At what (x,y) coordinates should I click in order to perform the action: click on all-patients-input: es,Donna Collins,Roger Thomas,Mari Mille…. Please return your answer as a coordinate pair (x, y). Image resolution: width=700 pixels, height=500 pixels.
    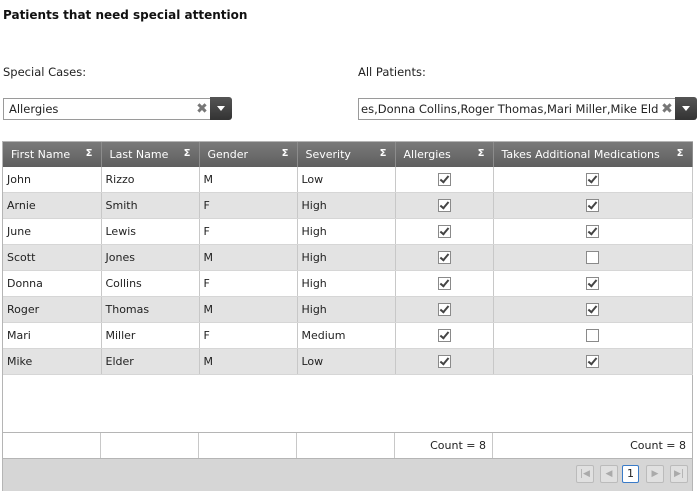
    Looking at the image, I should click on (508, 109).